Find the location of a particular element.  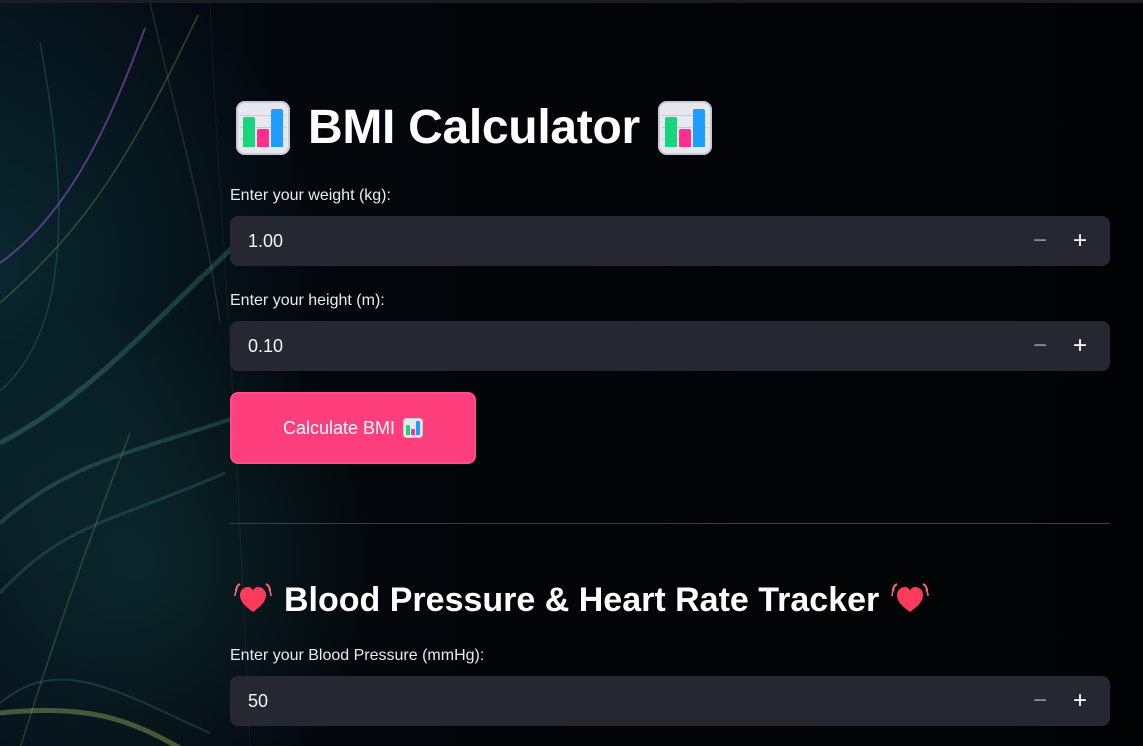

bmi-title-row: BMI Calculator is located at coordinates (474, 128).